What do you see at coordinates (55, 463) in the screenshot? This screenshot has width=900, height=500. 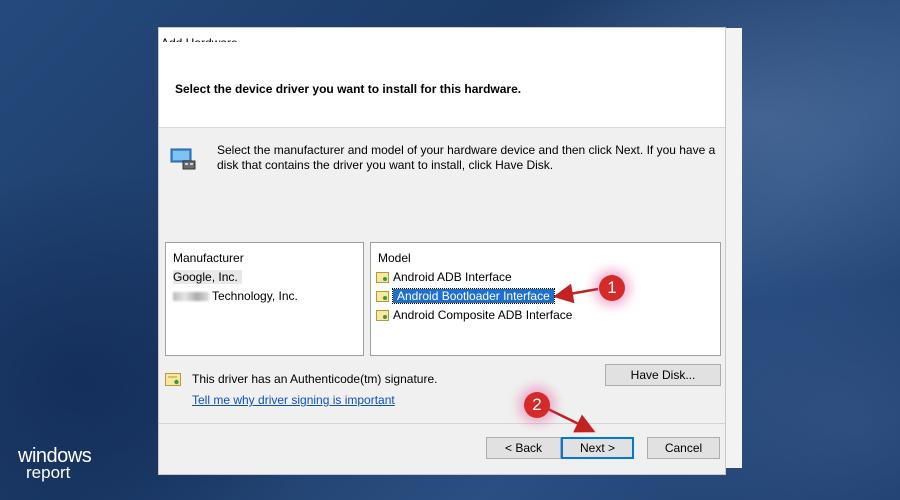 I see `windows-report-logo: windows report` at bounding box center [55, 463].